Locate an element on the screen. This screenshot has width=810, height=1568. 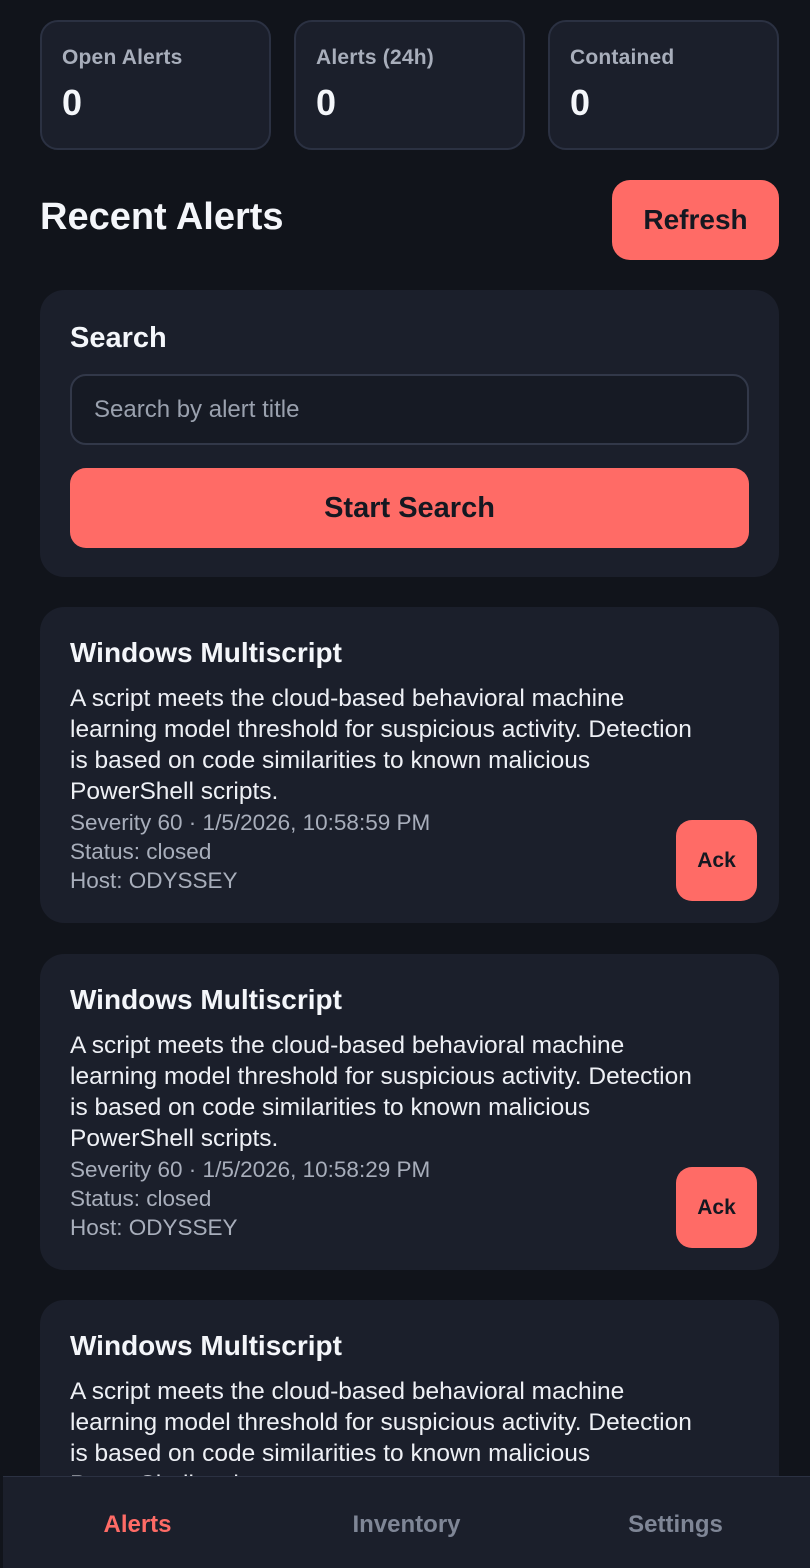
tab-inventory: Inventory is located at coordinates (406, 1523).